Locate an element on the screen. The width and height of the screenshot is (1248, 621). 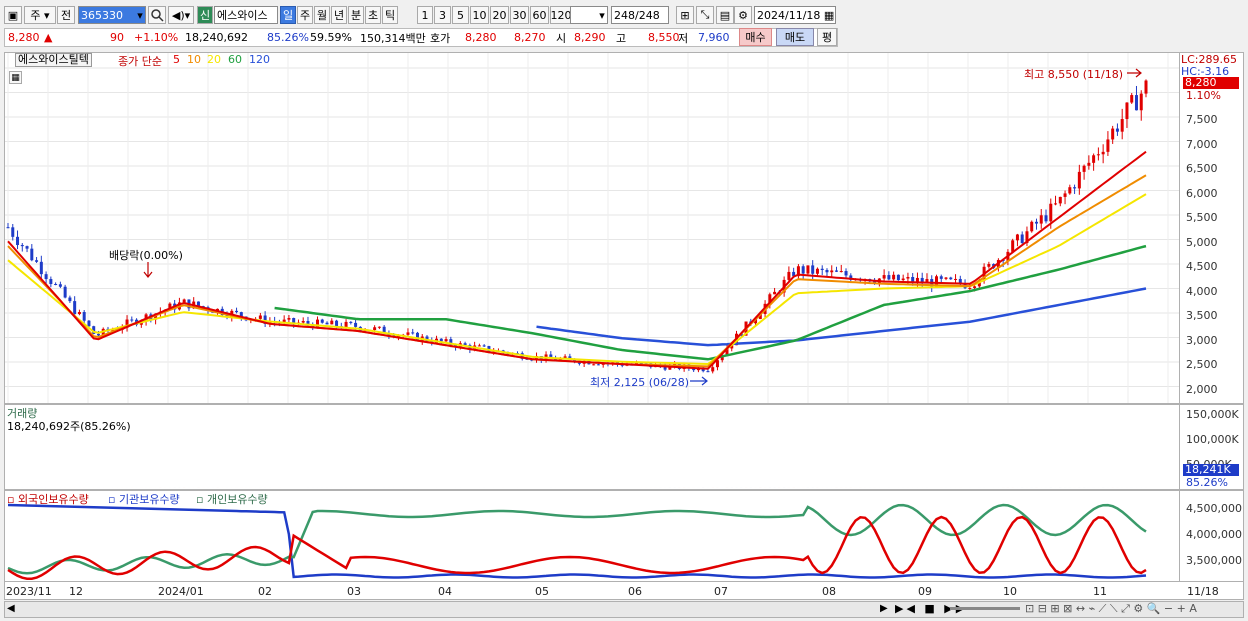
volume-current-tag: 18,241K is located at coordinates (1211, 470).